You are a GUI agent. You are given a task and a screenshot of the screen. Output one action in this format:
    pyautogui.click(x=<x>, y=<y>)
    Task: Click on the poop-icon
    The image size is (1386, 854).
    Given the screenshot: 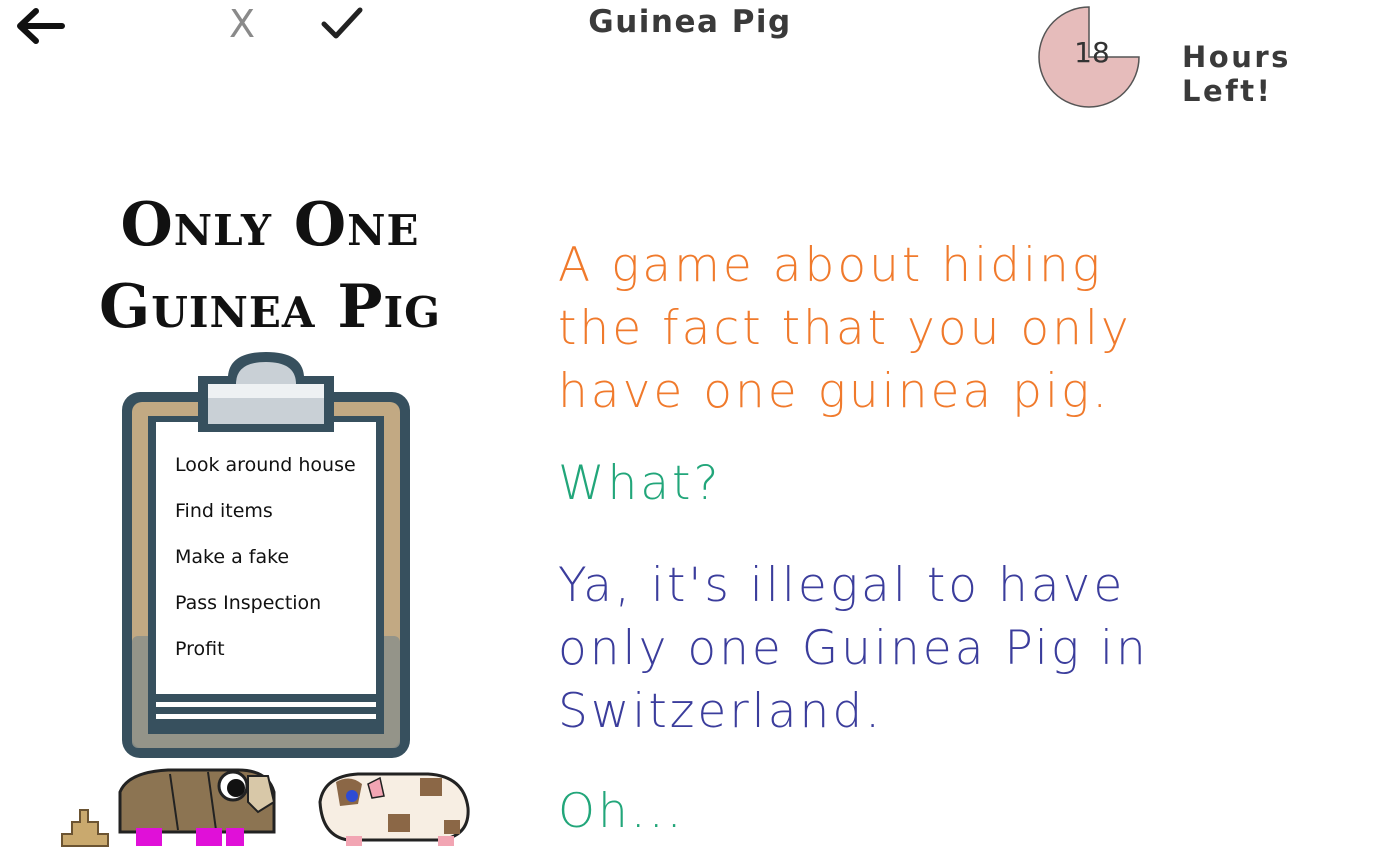 What is the action you would take?
    pyautogui.click(x=85, y=828)
    